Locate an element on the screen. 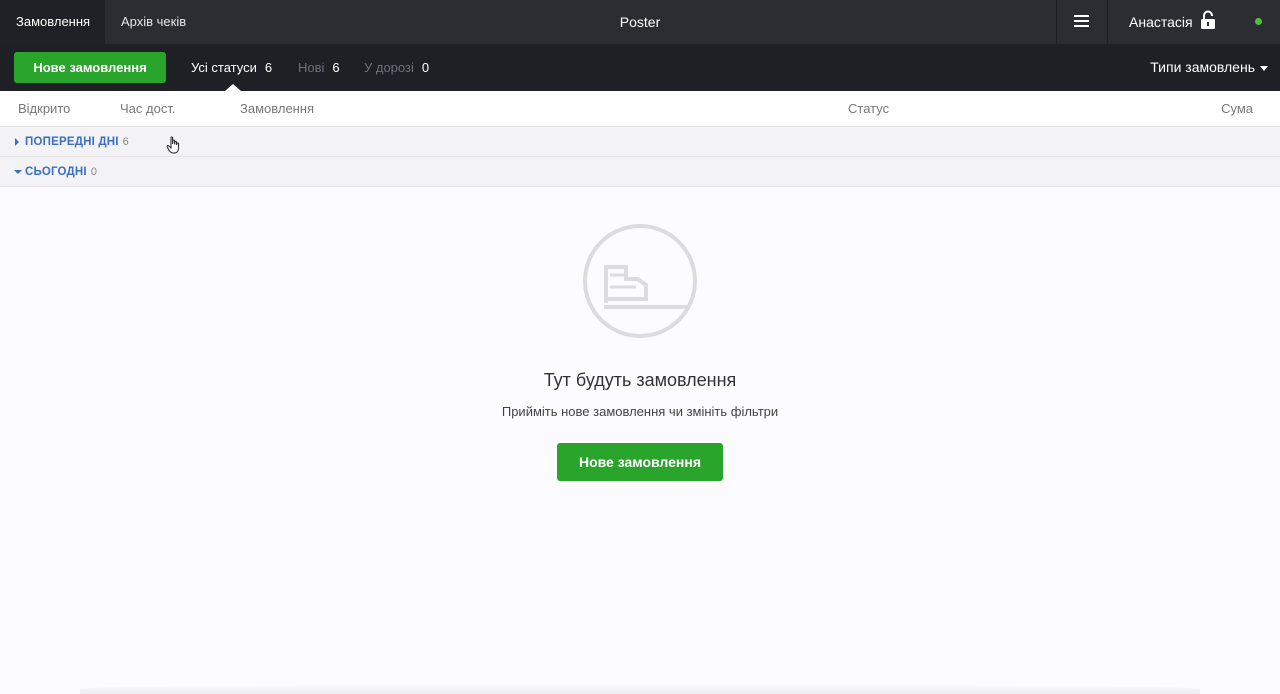  column-sum: Сума is located at coordinates (1237, 109).